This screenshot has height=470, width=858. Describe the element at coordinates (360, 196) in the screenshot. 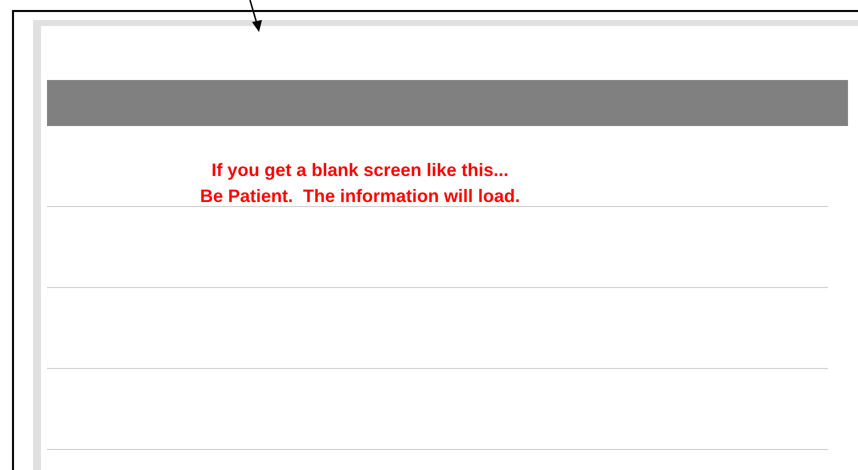

I see `note-text: Be Patient. The information will load.` at that location.